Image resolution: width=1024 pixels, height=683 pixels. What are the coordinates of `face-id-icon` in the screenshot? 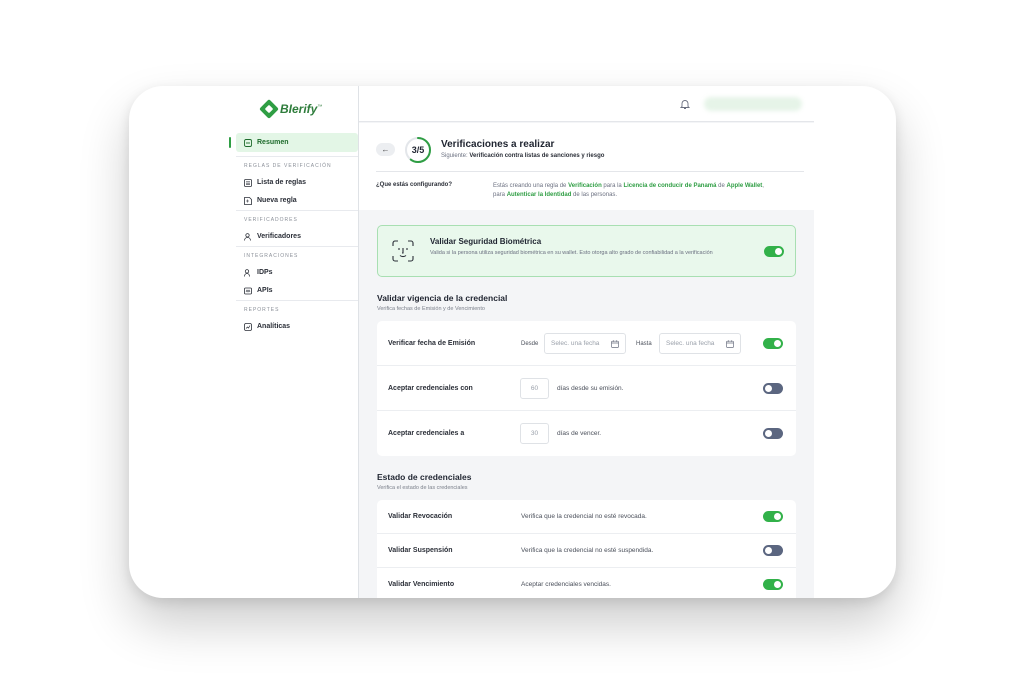 It's located at (403, 251).